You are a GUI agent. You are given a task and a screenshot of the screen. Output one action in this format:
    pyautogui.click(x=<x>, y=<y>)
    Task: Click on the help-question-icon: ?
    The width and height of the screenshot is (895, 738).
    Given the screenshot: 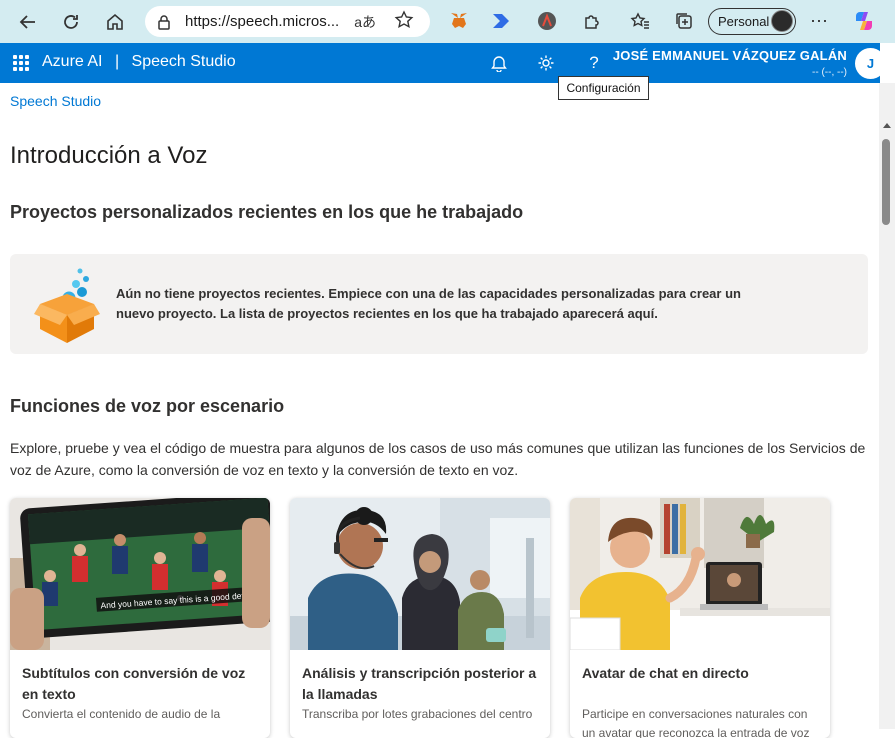 What is the action you would take?
    pyautogui.click(x=594, y=63)
    